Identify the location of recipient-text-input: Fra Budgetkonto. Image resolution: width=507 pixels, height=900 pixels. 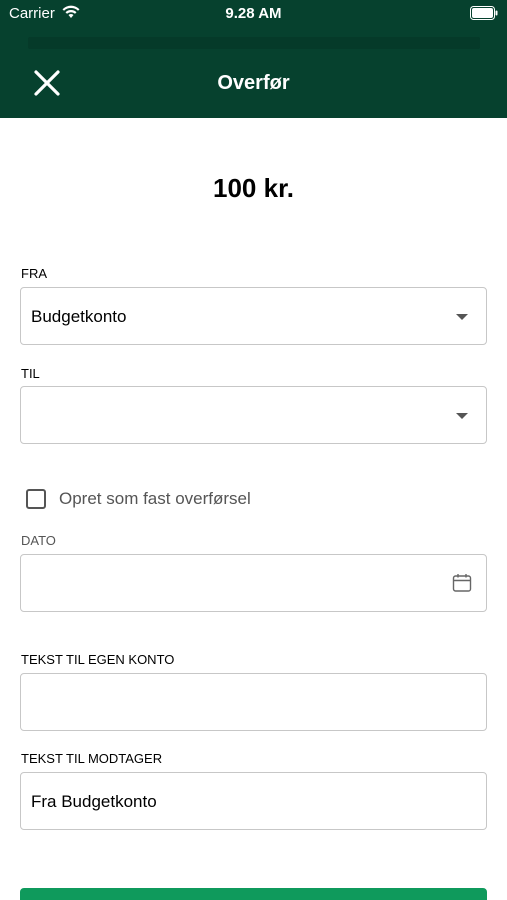
(253, 801).